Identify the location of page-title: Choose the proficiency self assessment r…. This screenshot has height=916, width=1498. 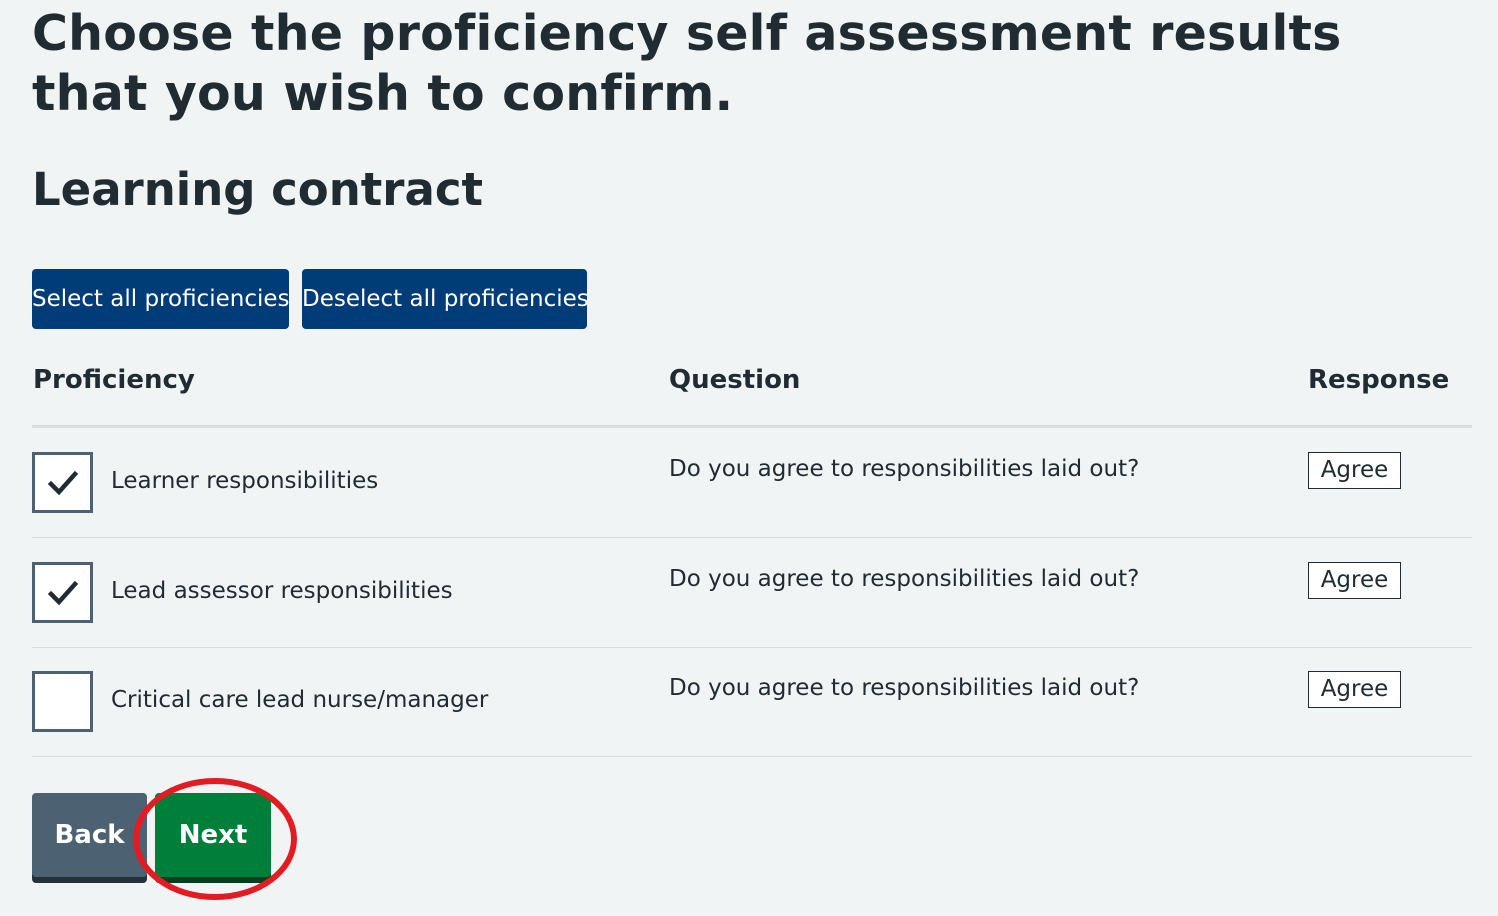
(687, 63).